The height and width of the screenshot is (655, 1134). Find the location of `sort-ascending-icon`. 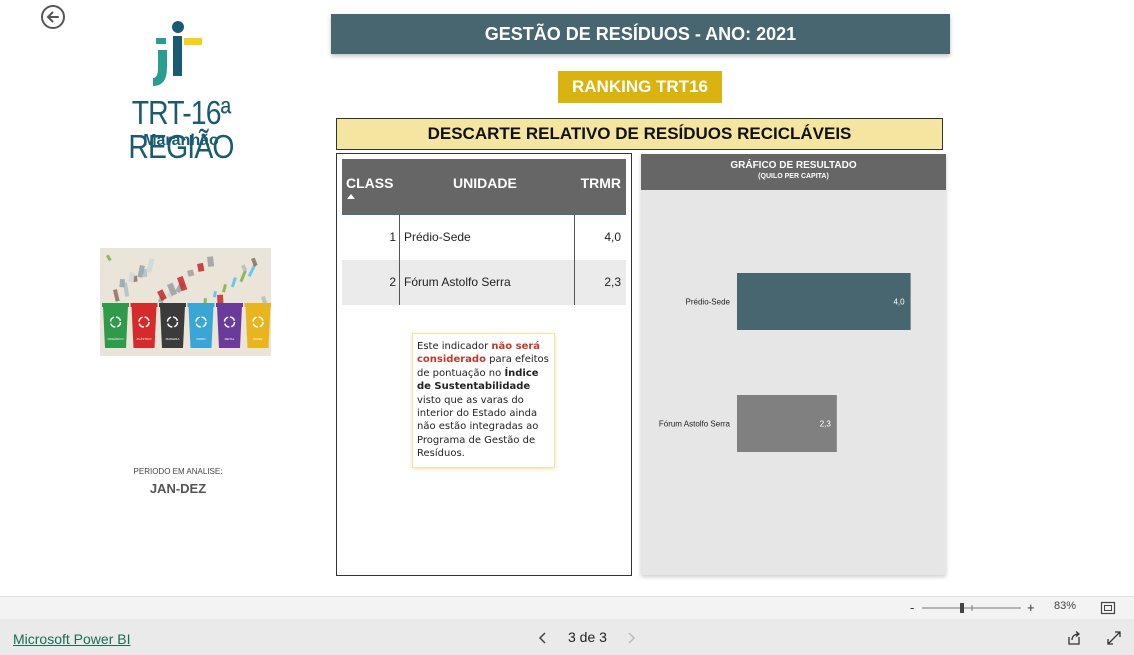

sort-ascending-icon is located at coordinates (351, 196).